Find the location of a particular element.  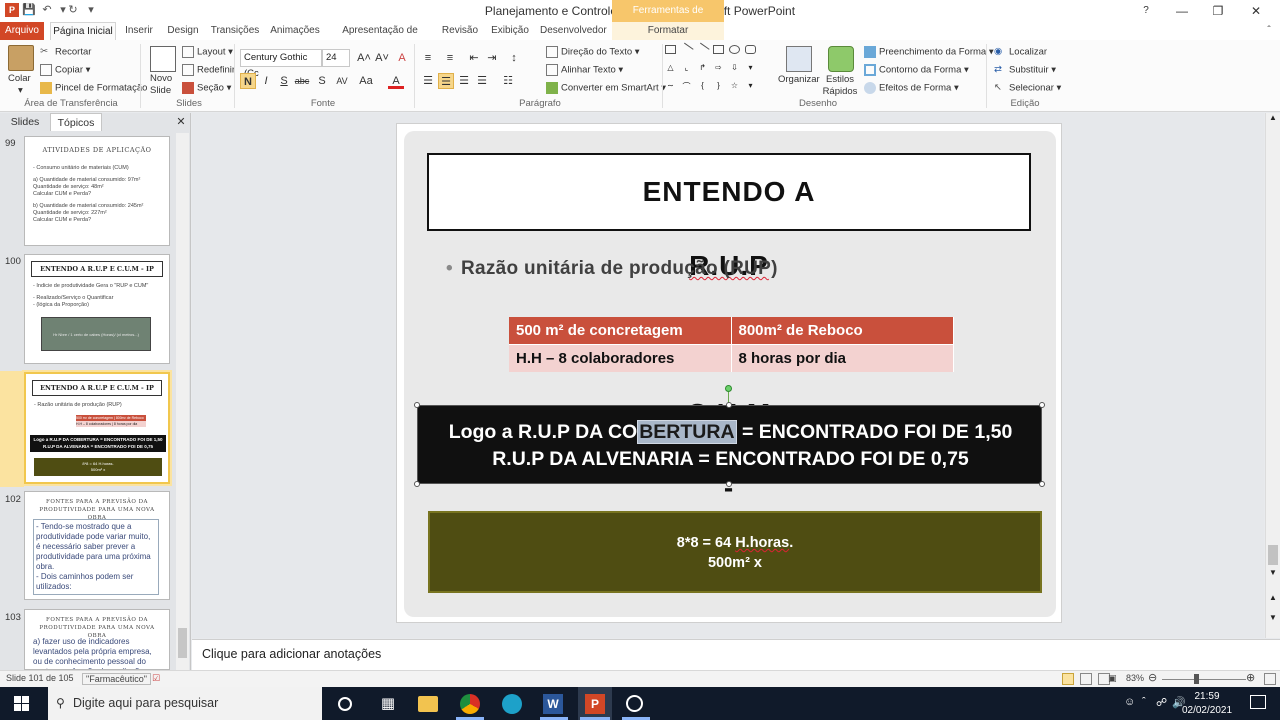

tab-pagina-inicial: Página Inicial is located at coordinates (83, 31).